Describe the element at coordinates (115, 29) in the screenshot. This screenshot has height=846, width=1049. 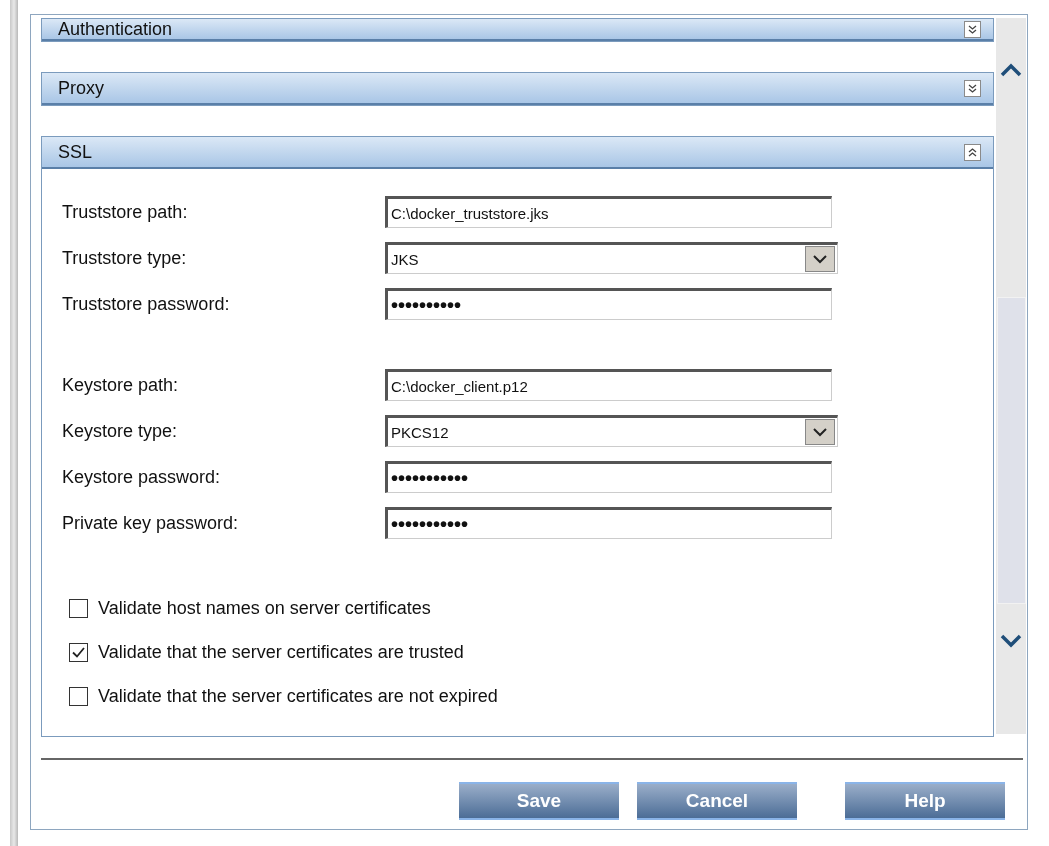
I see `section-title: Authentication` at that location.